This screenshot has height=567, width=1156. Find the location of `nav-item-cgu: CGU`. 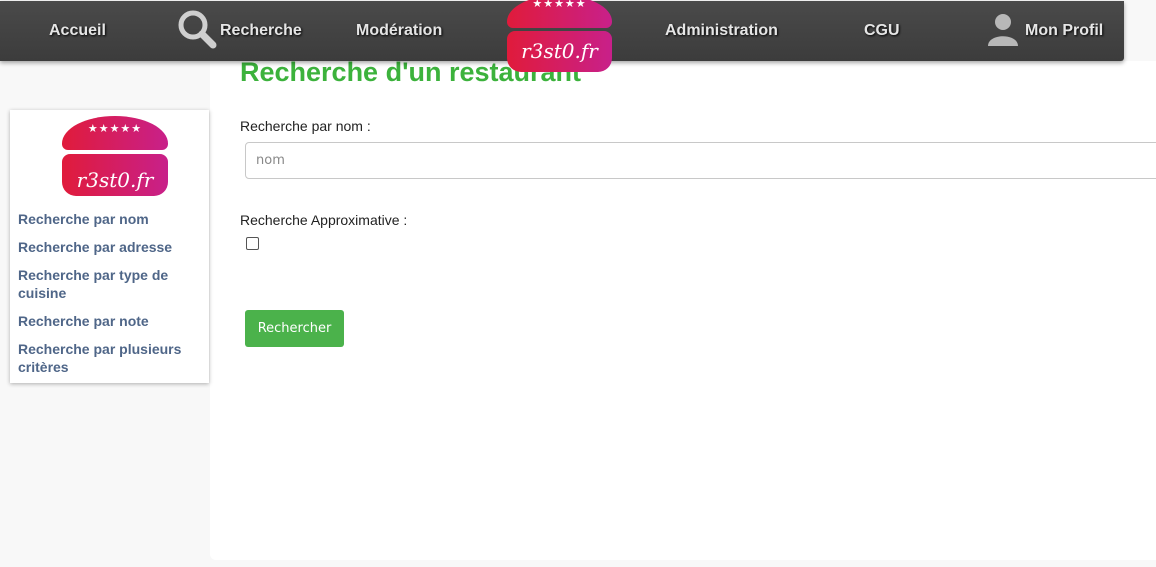

nav-item-cgu: CGU is located at coordinates (882, 31).